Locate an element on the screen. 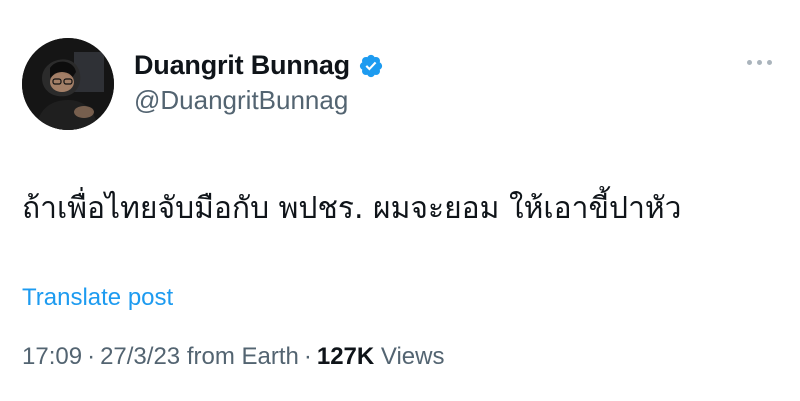 The height and width of the screenshot is (401, 800). avatar is located at coordinates (68, 84).